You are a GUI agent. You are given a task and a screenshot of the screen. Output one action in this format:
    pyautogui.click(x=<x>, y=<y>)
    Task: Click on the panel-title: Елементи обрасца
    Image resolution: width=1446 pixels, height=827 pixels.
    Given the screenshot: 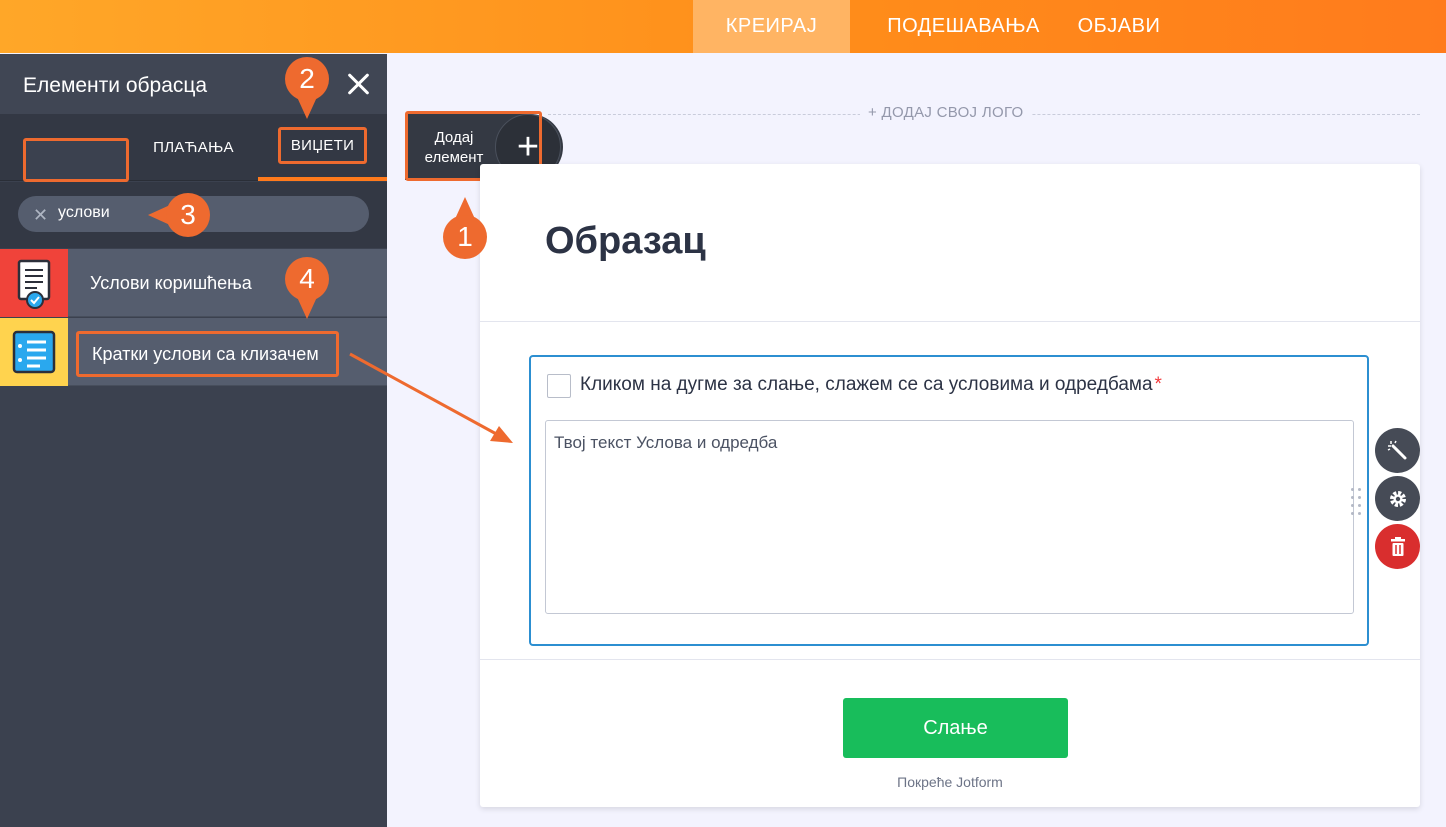 What is the action you would take?
    pyautogui.click(x=115, y=85)
    